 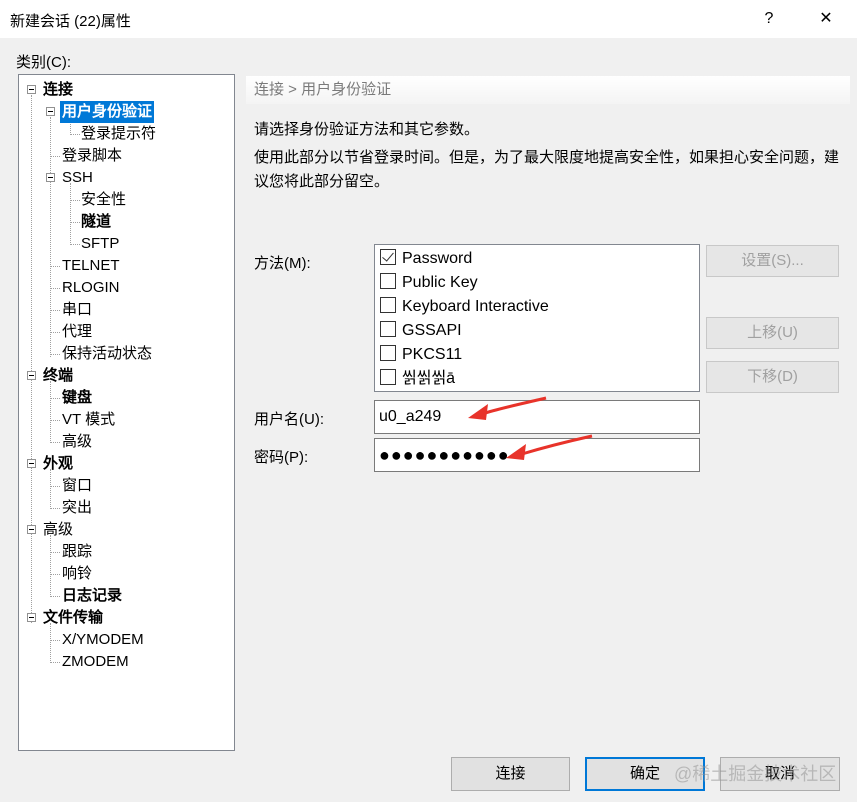 What do you see at coordinates (107, 112) in the screenshot?
I see `tree-item-user-auth: 用户身份验证` at bounding box center [107, 112].